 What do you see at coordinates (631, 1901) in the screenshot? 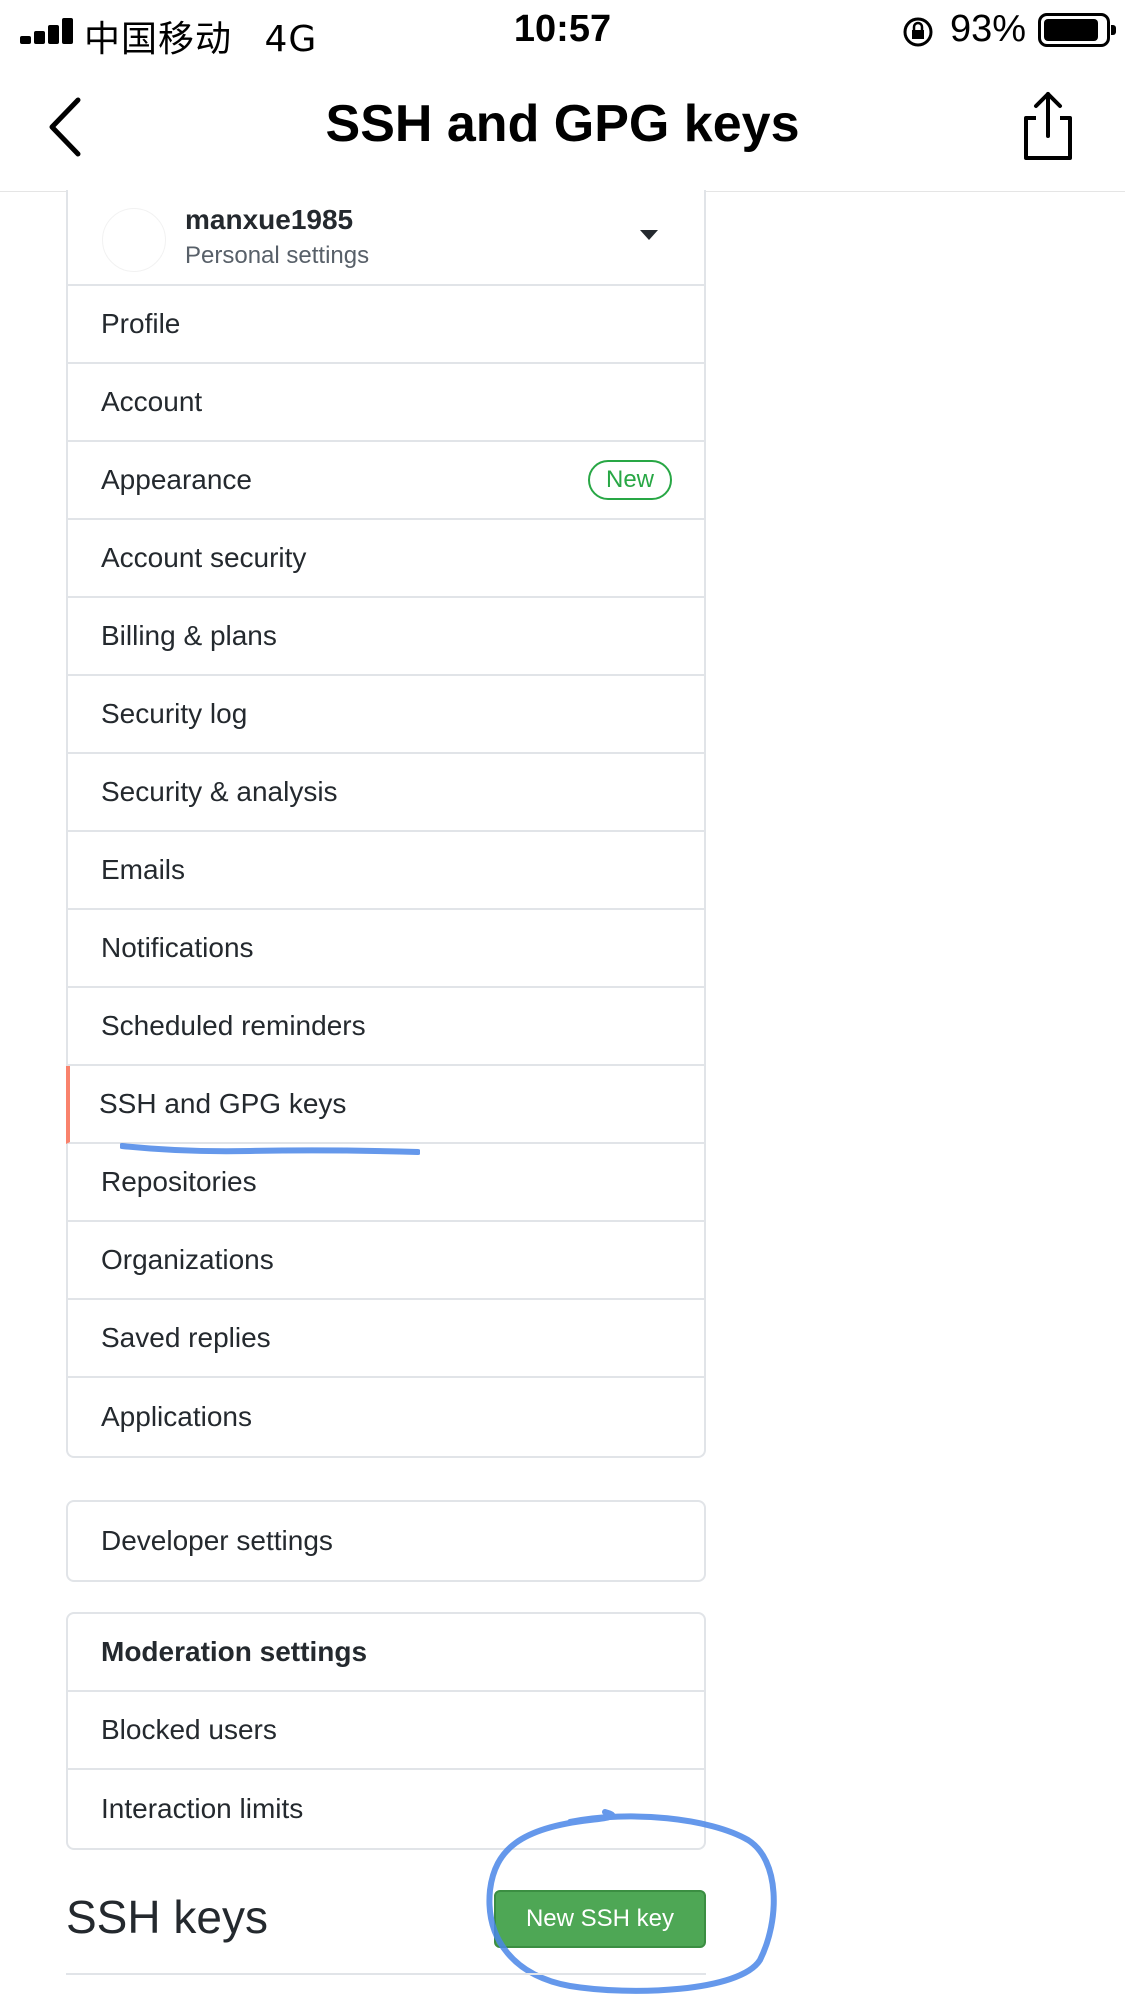
I see `annotation-circle` at bounding box center [631, 1901].